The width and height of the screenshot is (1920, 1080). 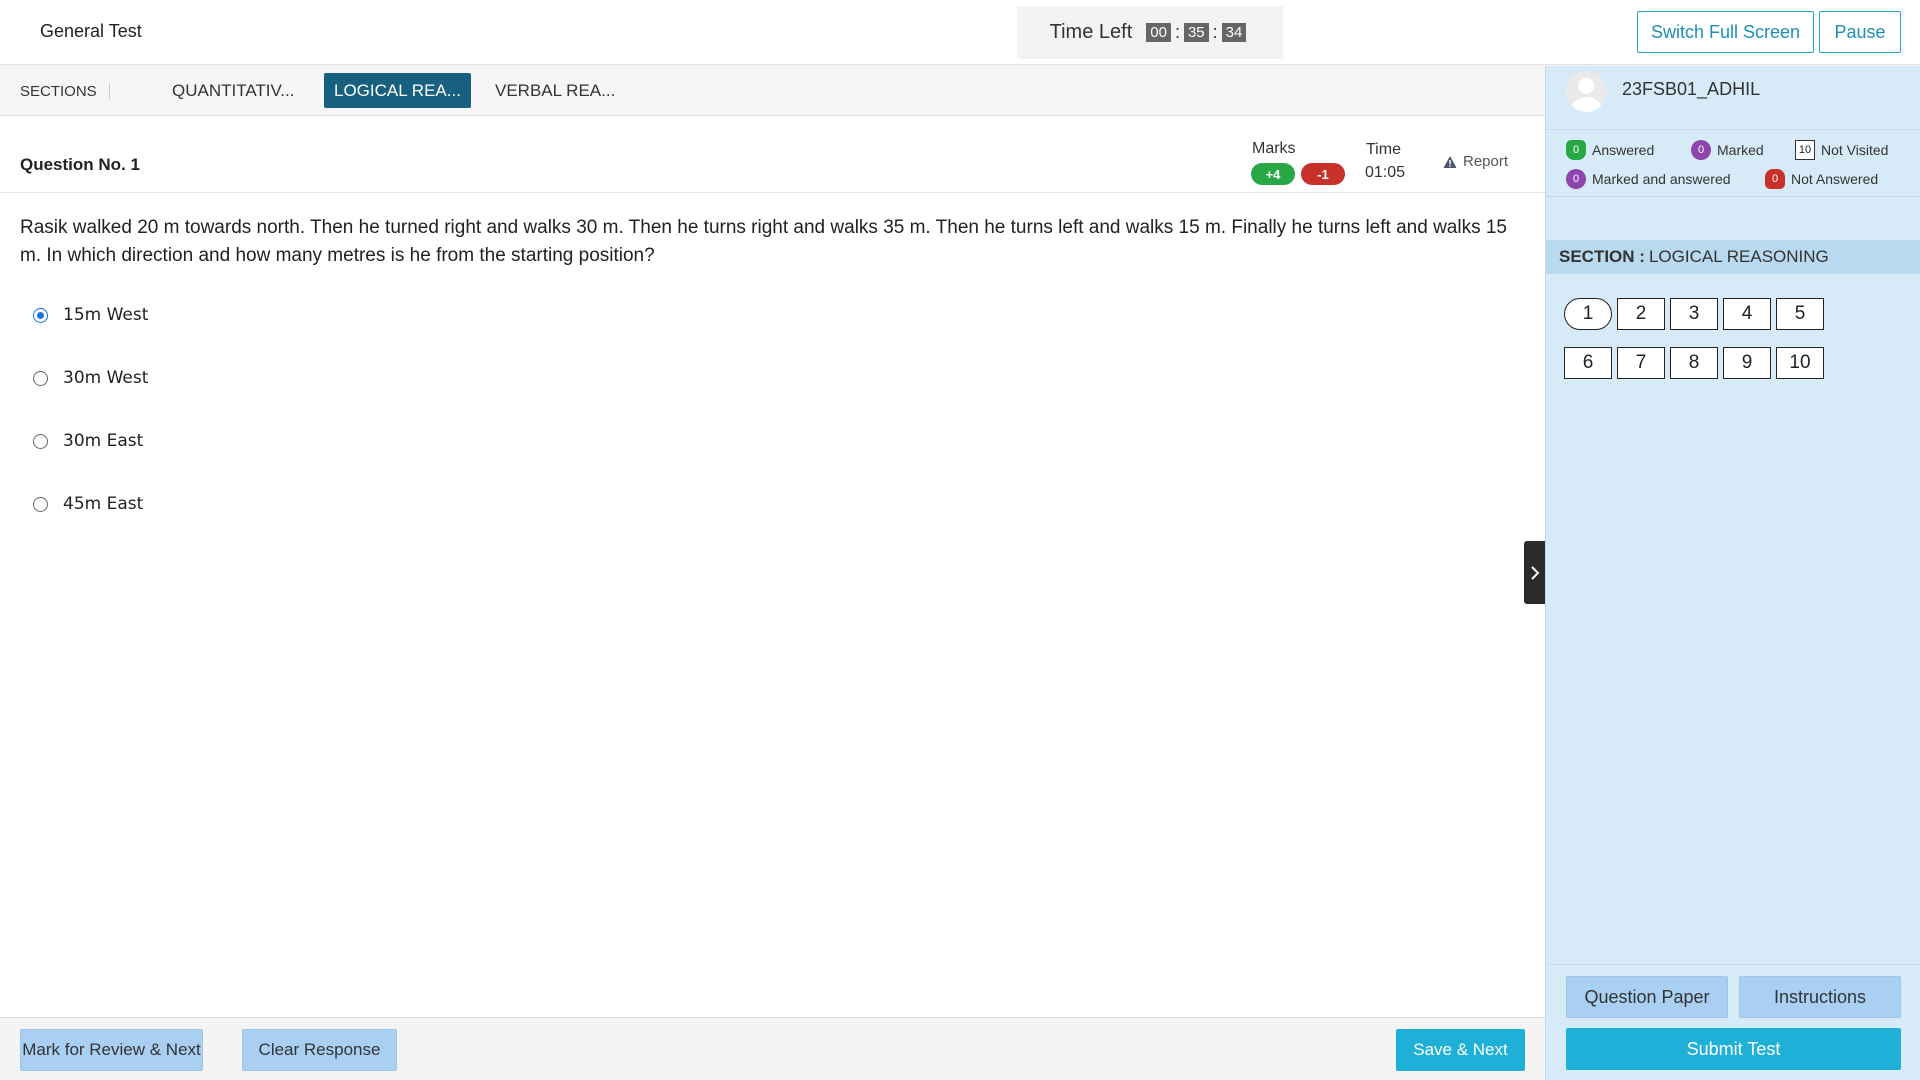 I want to click on legend-label: Answered, so click(x=1623, y=150).